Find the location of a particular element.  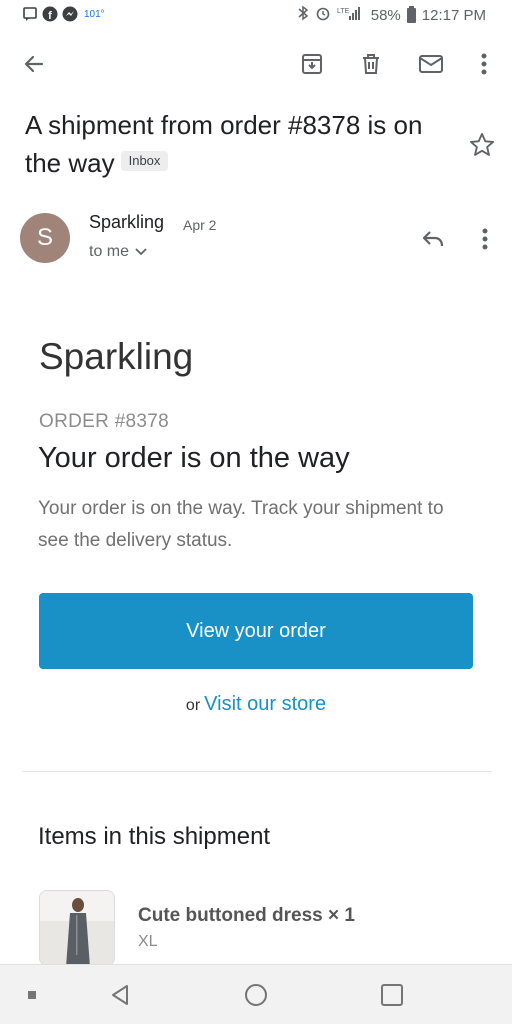

archive-button is located at coordinates (312, 64).